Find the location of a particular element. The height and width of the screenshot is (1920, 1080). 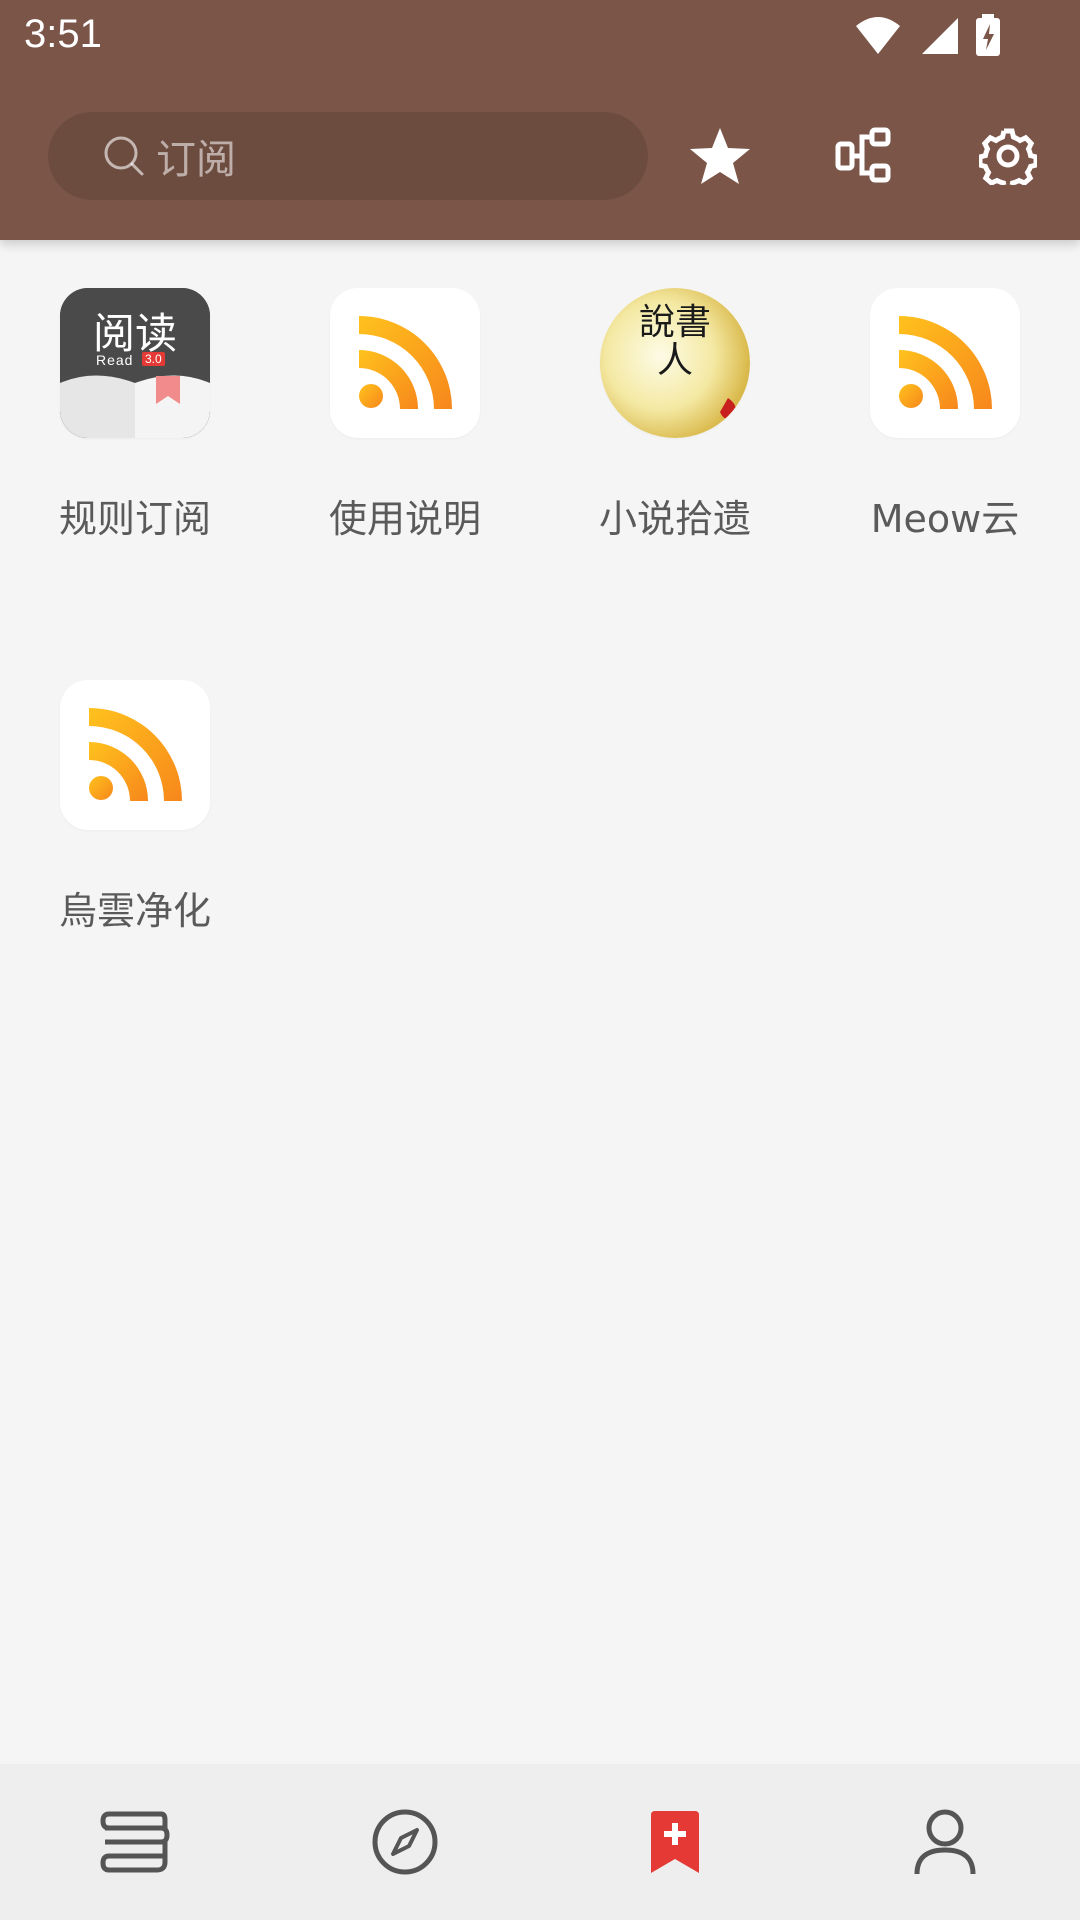

storyteller-icon: 說書人 is located at coordinates (675, 363).